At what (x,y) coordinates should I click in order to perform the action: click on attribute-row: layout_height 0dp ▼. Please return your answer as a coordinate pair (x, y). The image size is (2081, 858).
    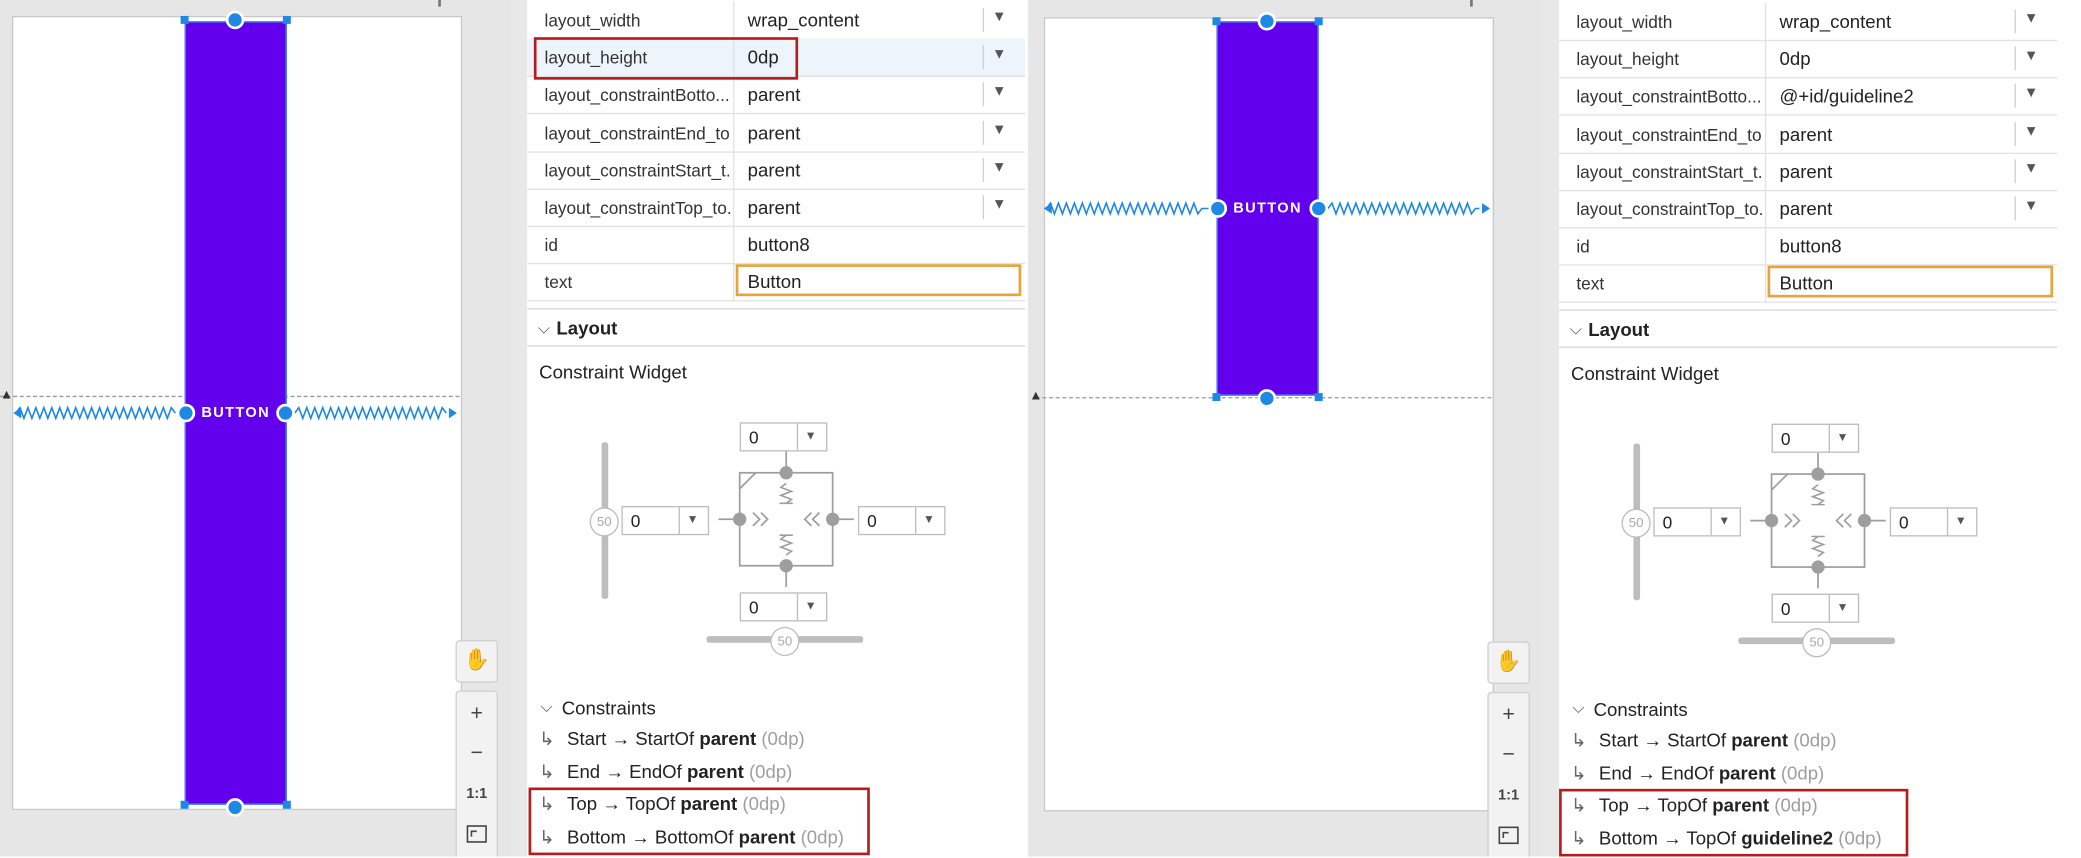
    Looking at the image, I should click on (1808, 59).